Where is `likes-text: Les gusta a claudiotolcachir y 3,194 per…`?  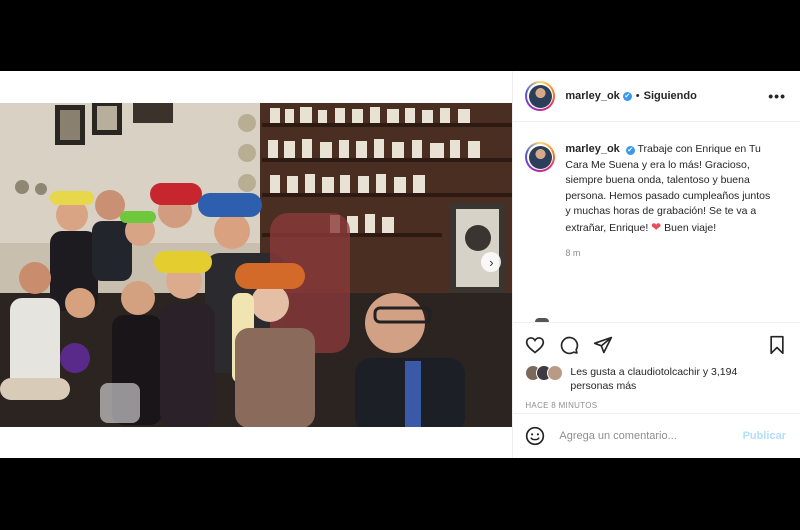 likes-text: Les gusta a claudiotolcachir y 3,194 per… is located at coordinates (654, 379).